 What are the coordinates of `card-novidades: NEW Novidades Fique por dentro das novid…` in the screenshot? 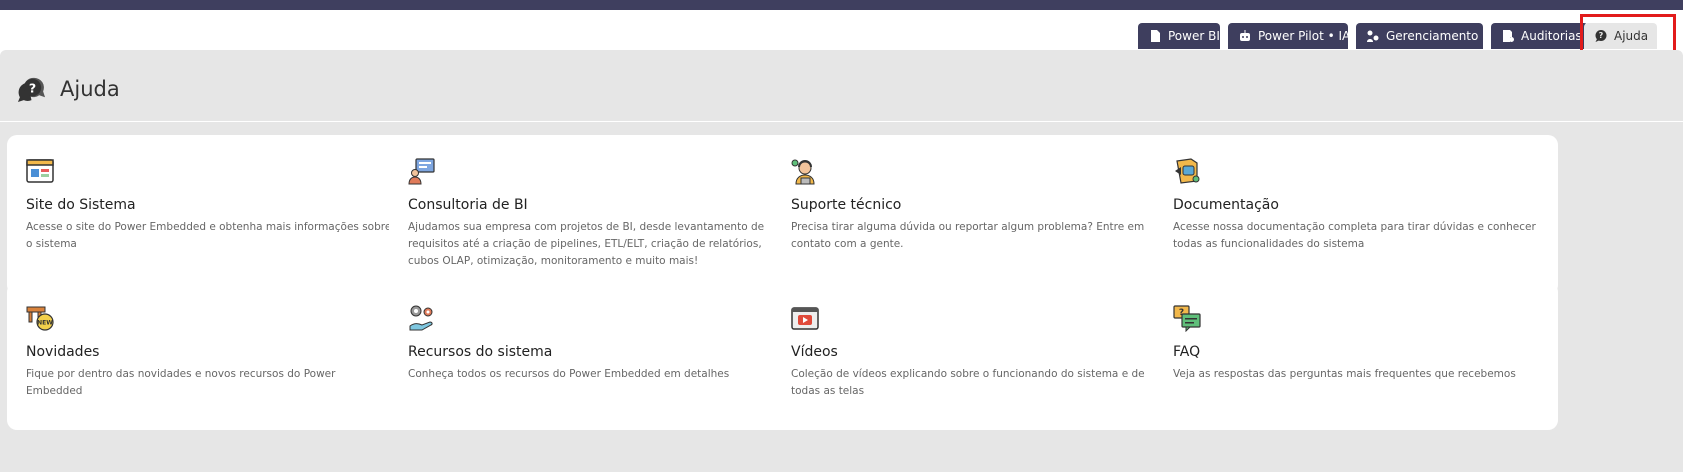 It's located at (209, 356).